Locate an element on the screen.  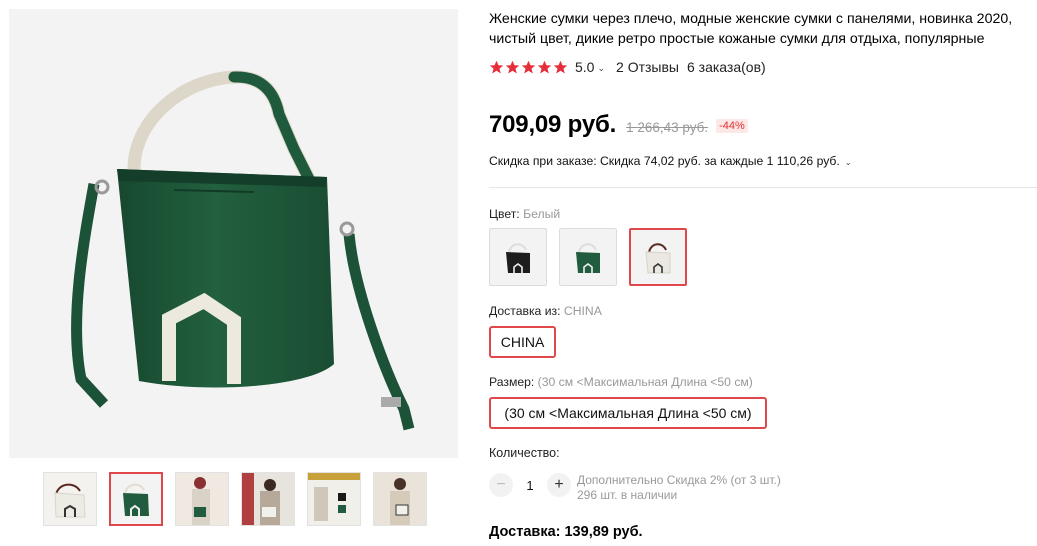
quantity-label: Количество: is located at coordinates (524, 453).